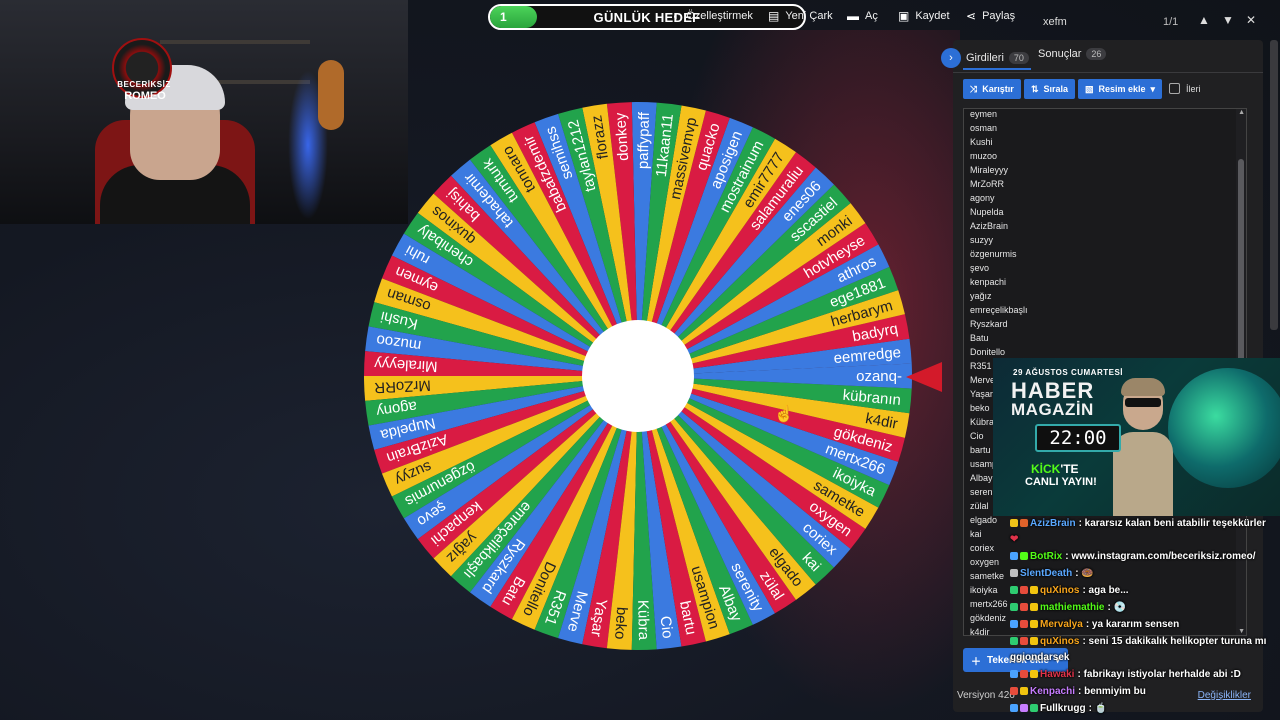 The width and height of the screenshot is (1280, 720). Describe the element at coordinates (1014, 539) in the screenshot. I see `chat-message: ❤` at that location.